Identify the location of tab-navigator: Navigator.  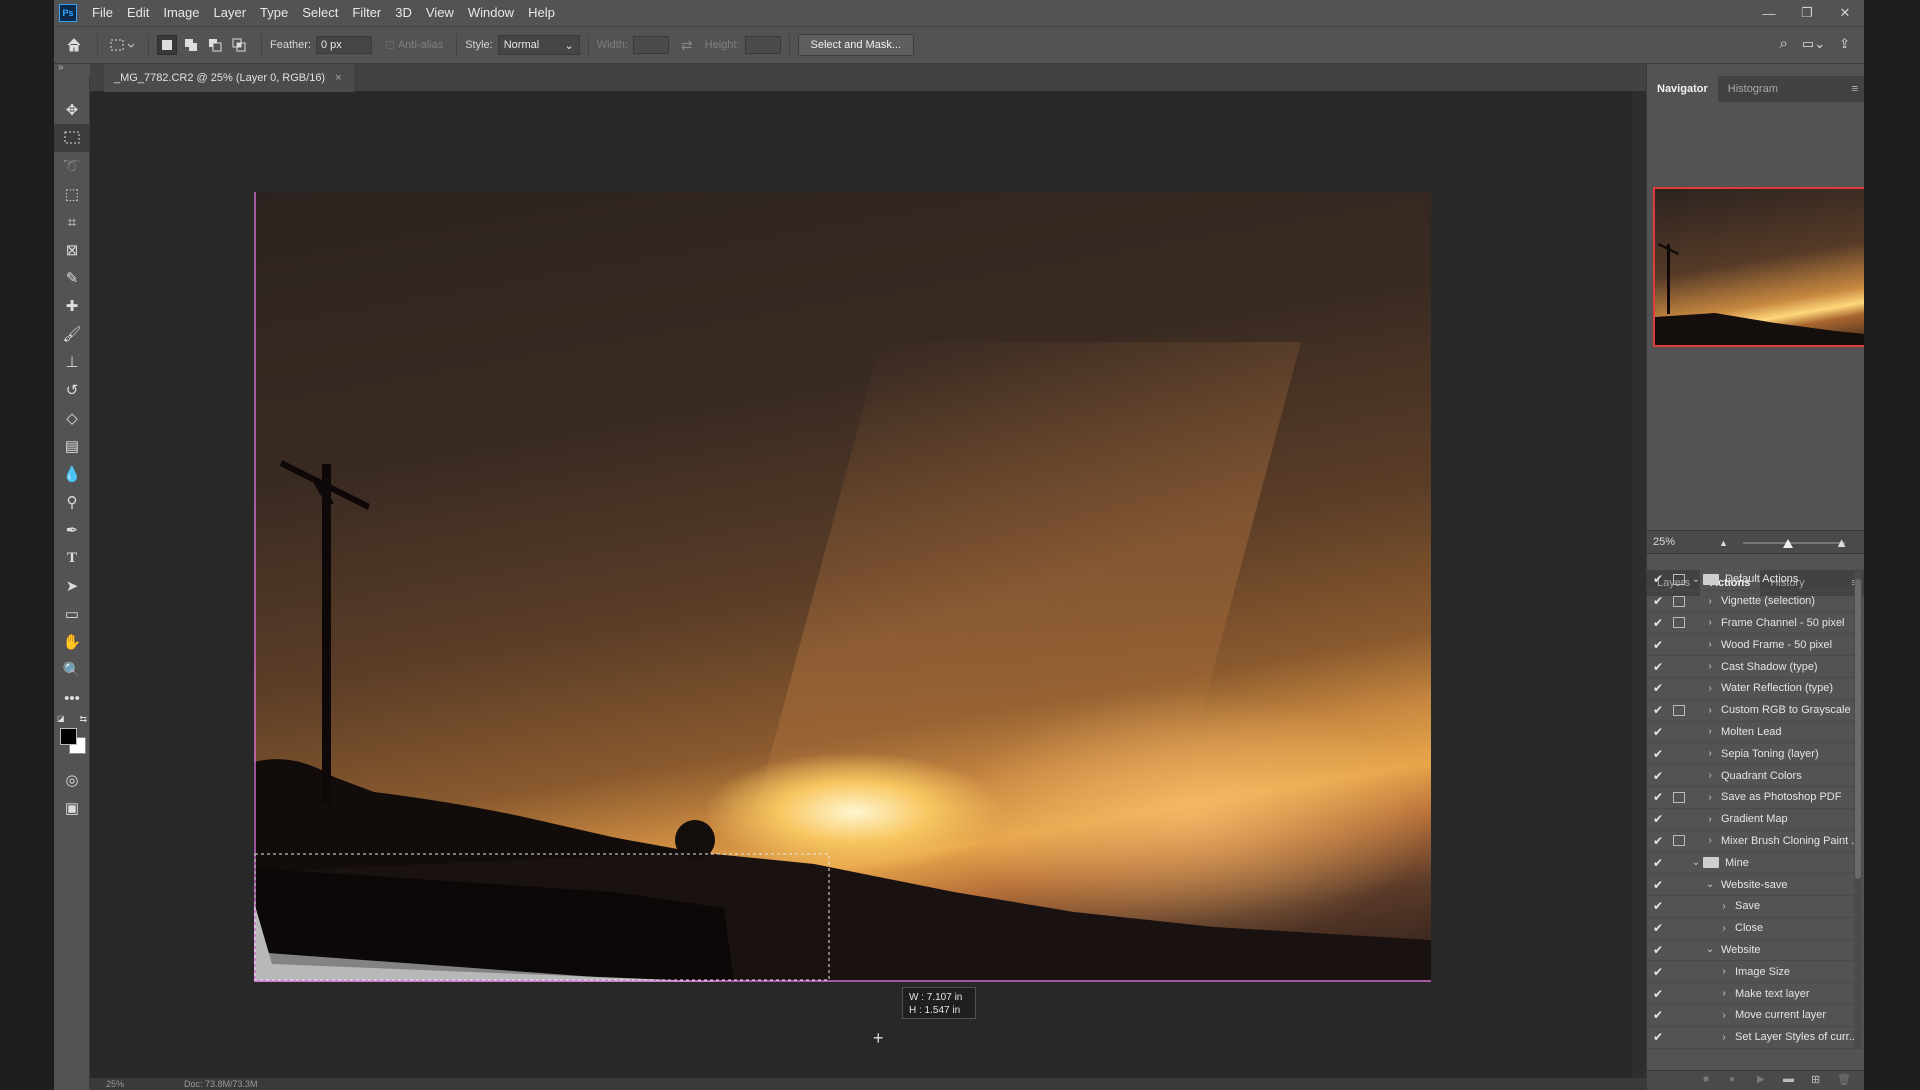
(1682, 89).